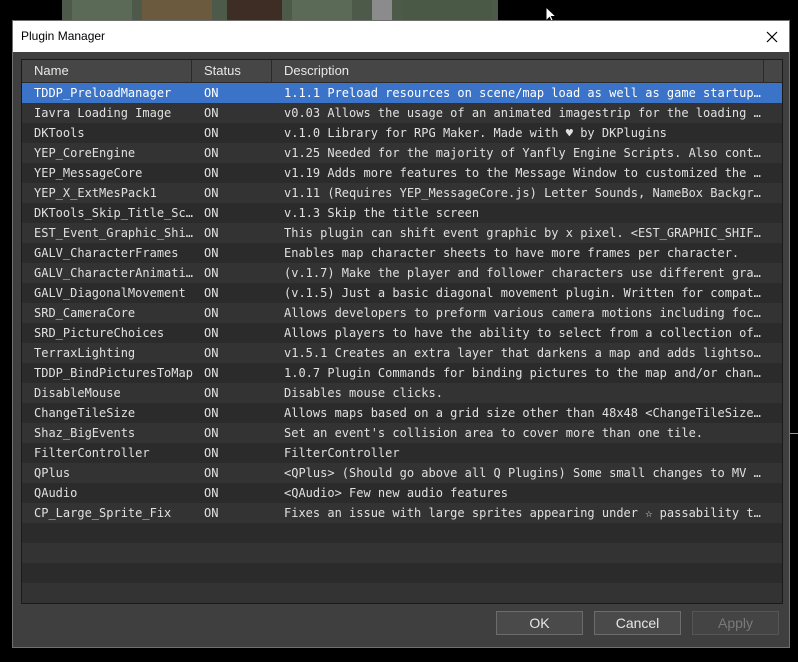 The image size is (798, 662). Describe the element at coordinates (402, 453) in the screenshot. I see `plugin-row: FilterController ON FilterController` at that location.